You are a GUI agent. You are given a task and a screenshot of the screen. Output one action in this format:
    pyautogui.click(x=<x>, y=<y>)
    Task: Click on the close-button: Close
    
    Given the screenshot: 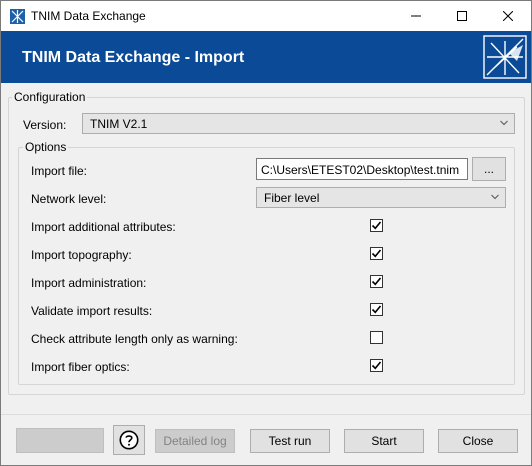 What is the action you would take?
    pyautogui.click(x=478, y=441)
    